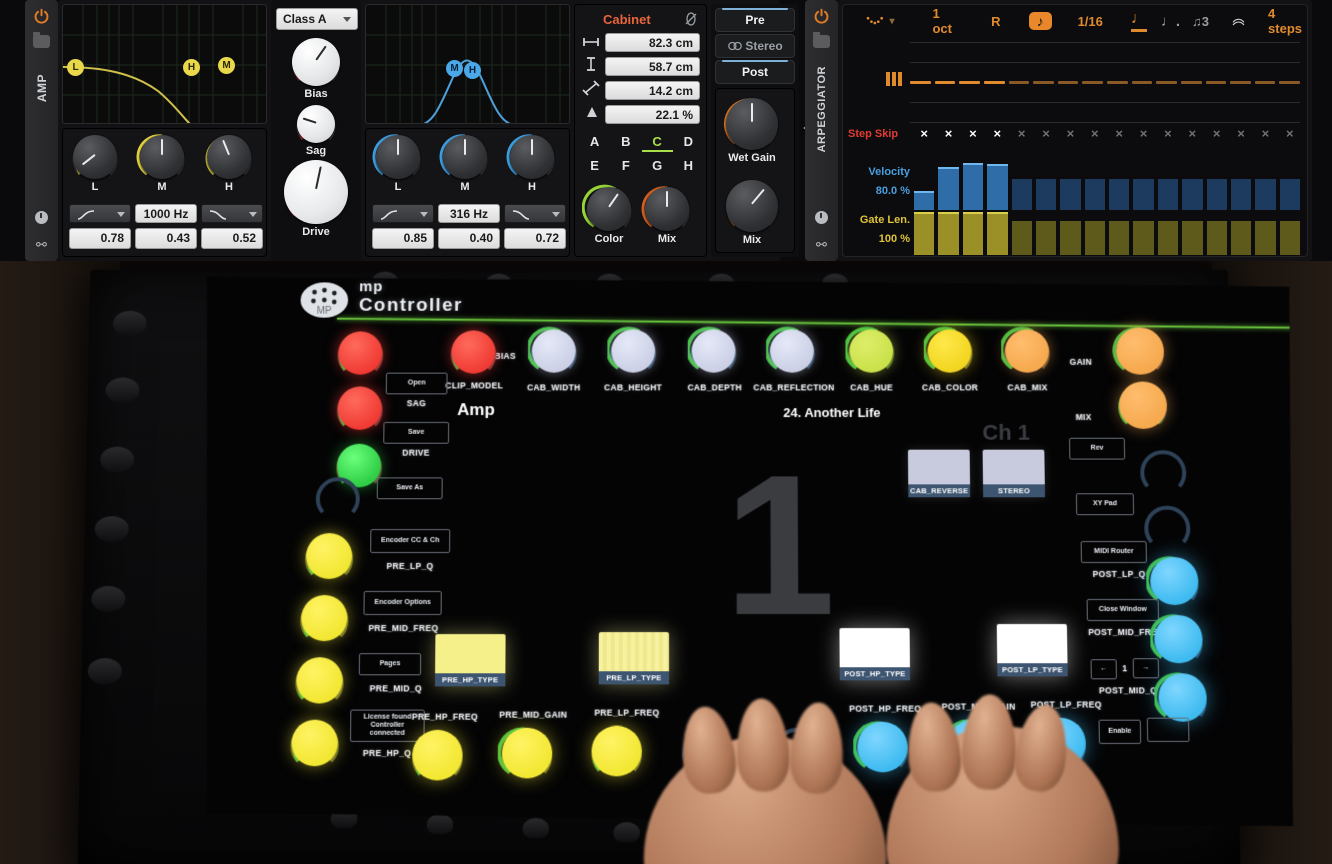  Describe the element at coordinates (324, 618) in the screenshot. I see `knob-pre-mid-freq` at that location.